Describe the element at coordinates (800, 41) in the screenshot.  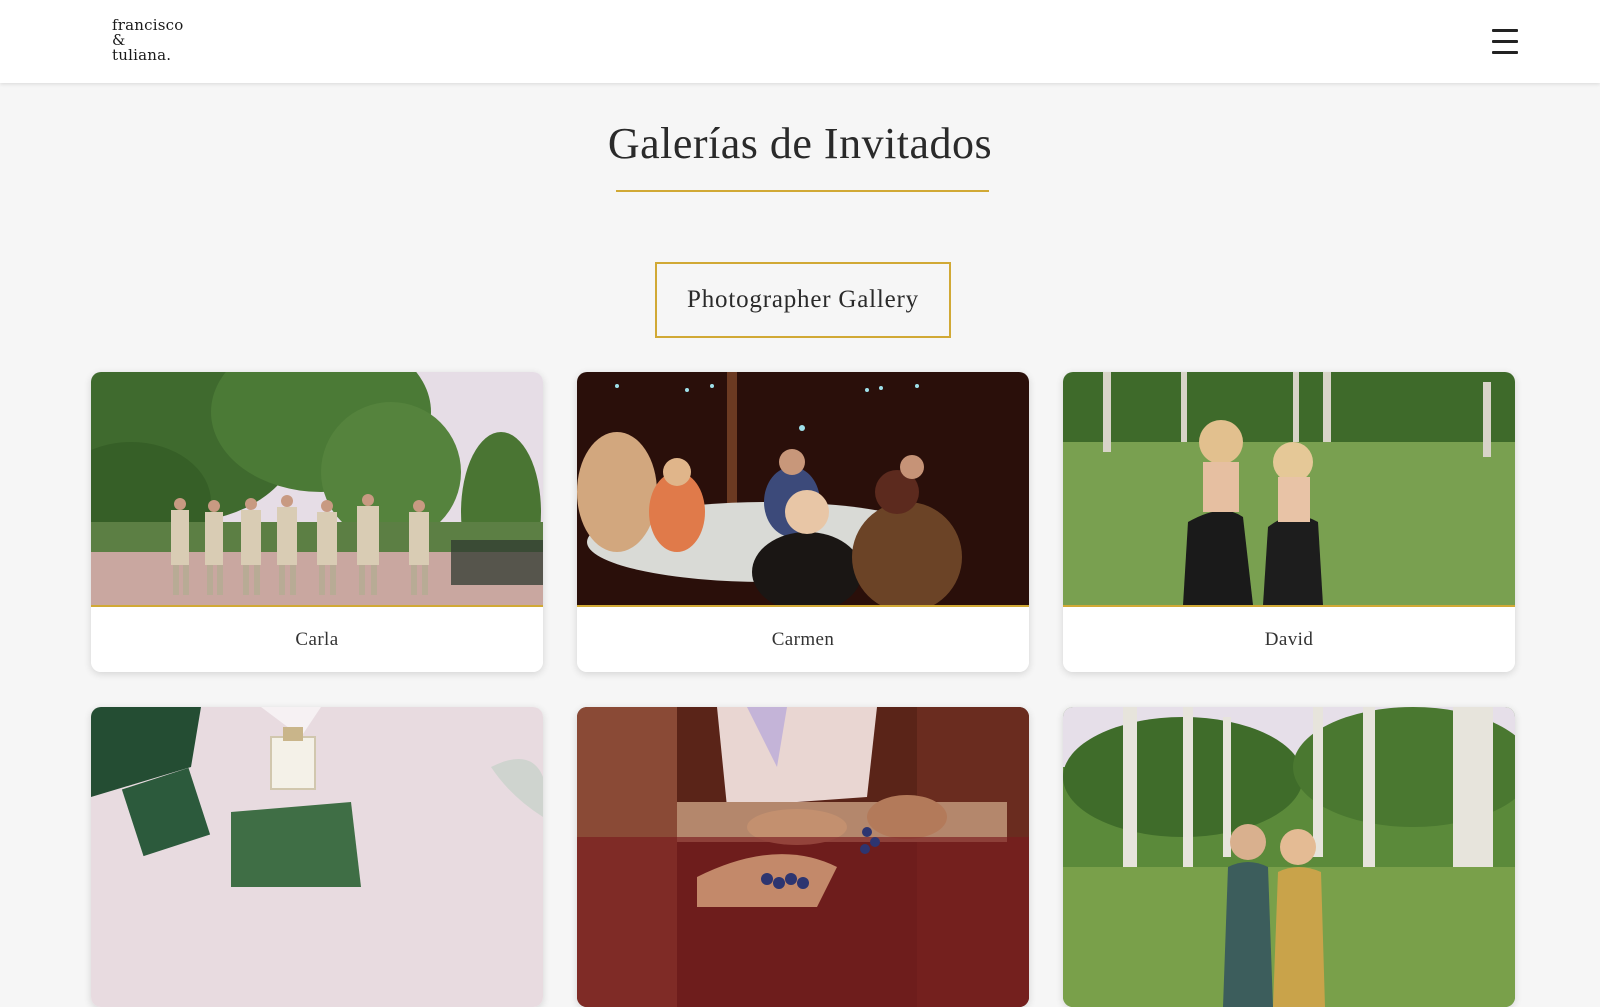
I see `site-header: francisco & tuliana.` at that location.